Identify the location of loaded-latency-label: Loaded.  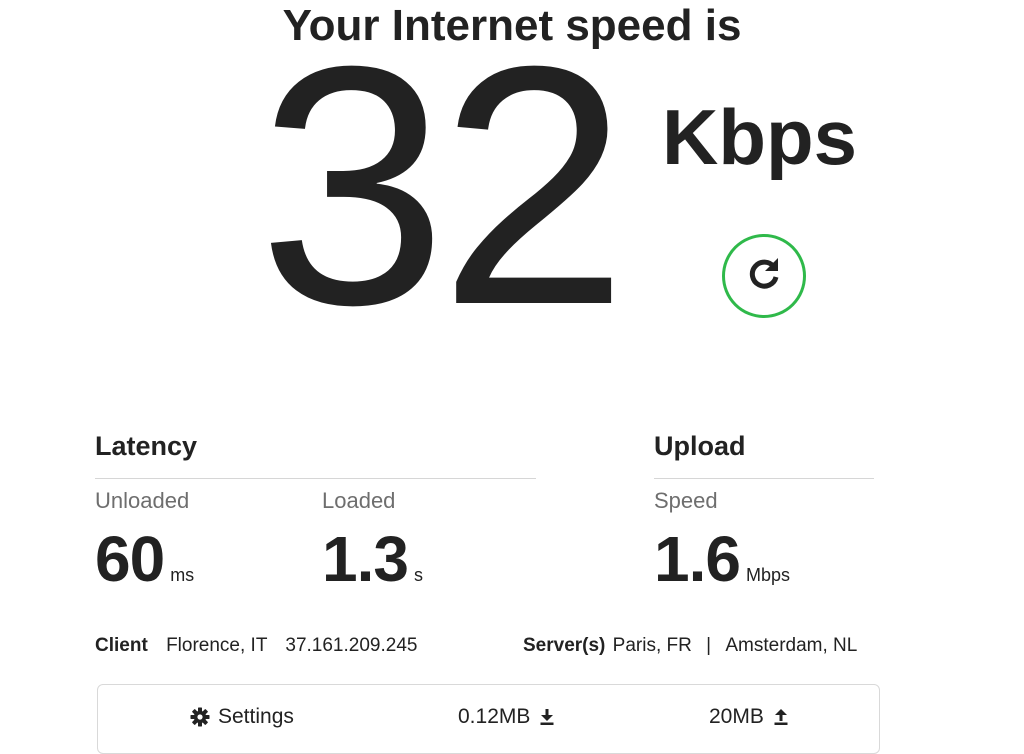
(359, 500).